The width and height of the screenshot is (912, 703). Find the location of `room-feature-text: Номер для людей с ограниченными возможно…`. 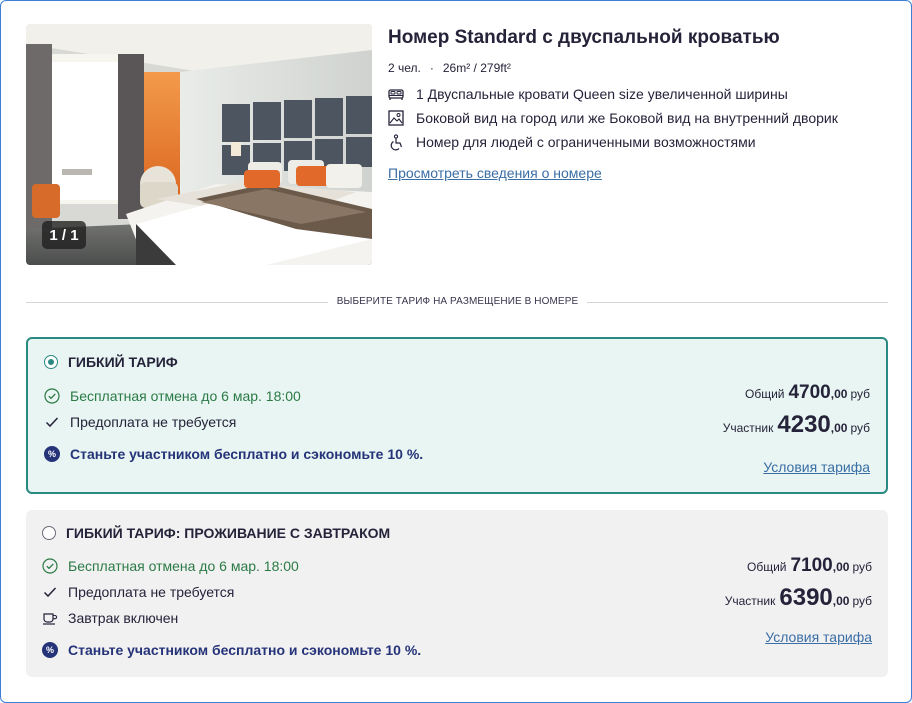

room-feature-text: Номер для людей с ограниченными возможно… is located at coordinates (586, 142).